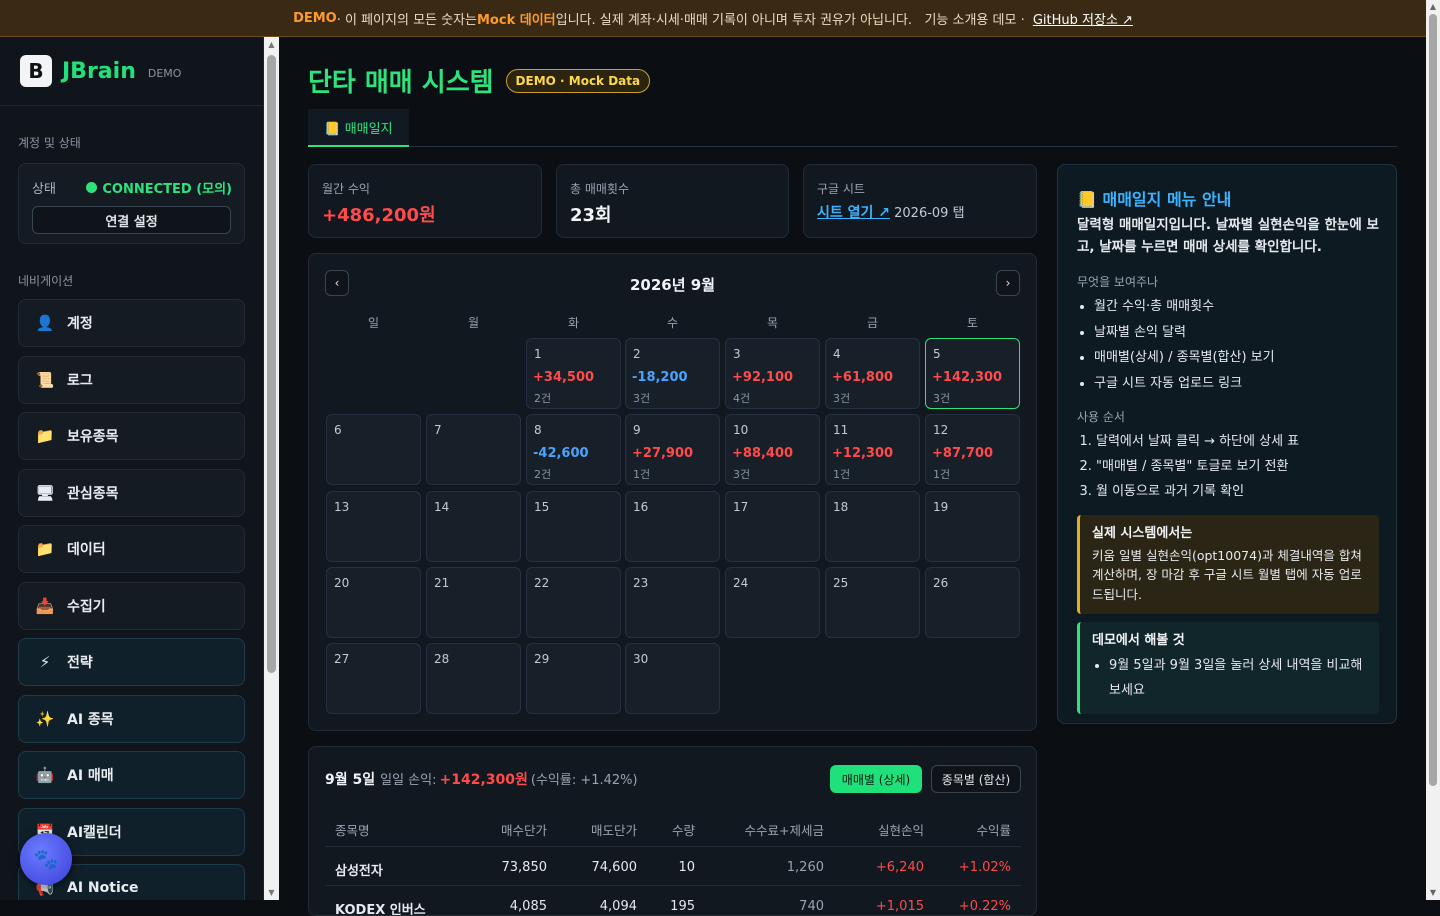  Describe the element at coordinates (573, 602) in the screenshot. I see `calendar-day: 22` at that location.